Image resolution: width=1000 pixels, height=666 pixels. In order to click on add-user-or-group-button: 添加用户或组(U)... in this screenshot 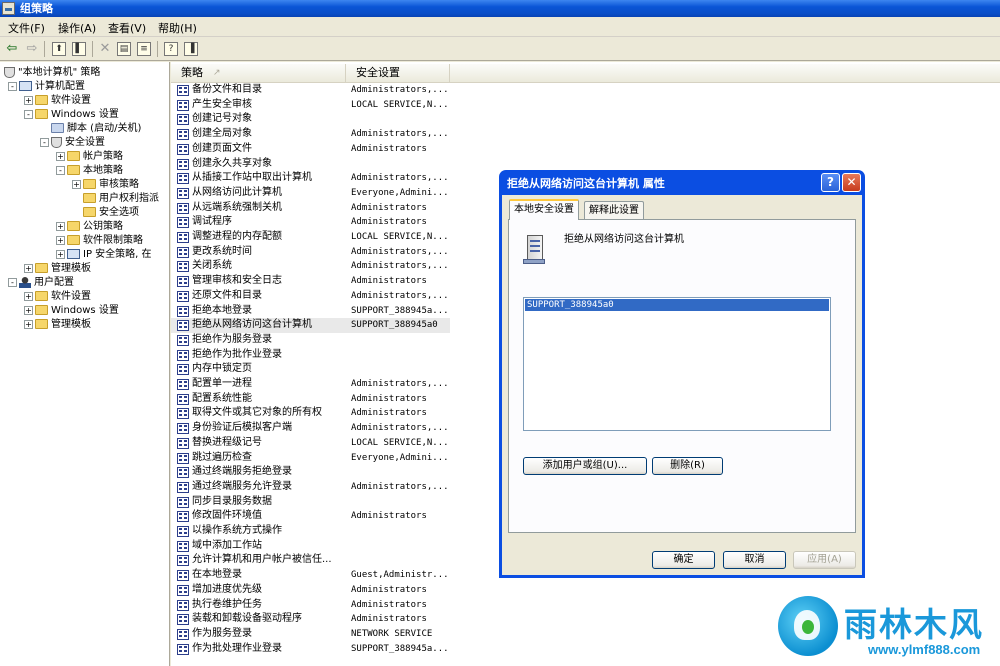, I will do `click(585, 466)`.